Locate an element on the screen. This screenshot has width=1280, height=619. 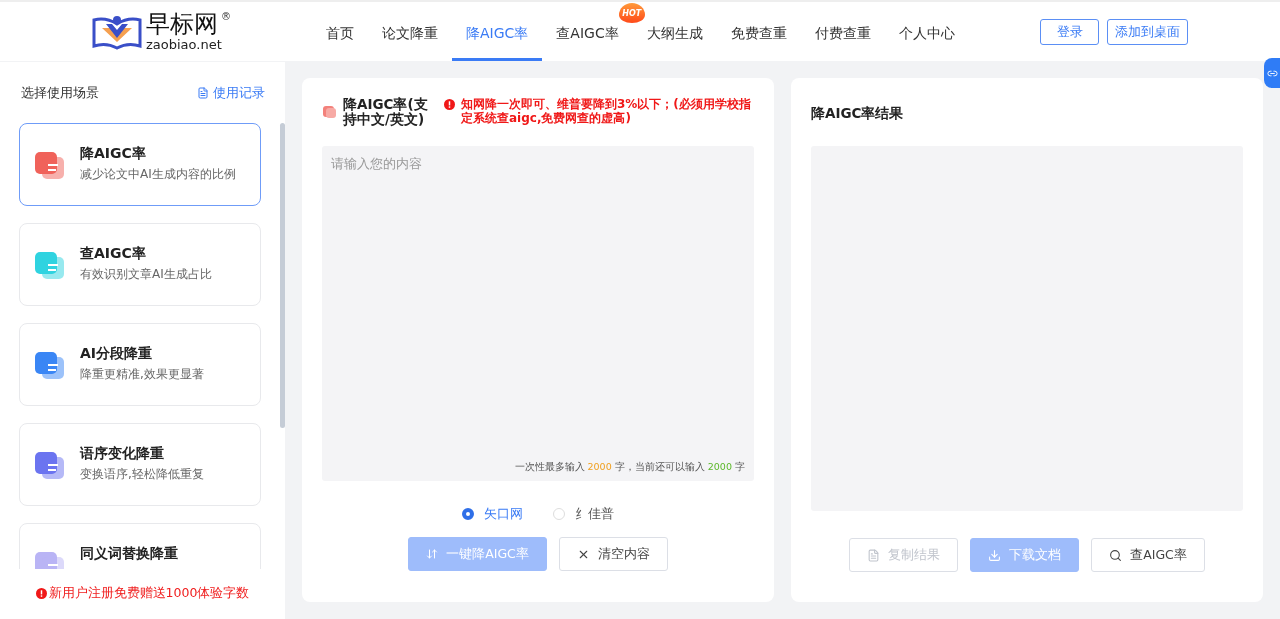
sidebar-title: 选择使用场景 is located at coordinates (60, 93).